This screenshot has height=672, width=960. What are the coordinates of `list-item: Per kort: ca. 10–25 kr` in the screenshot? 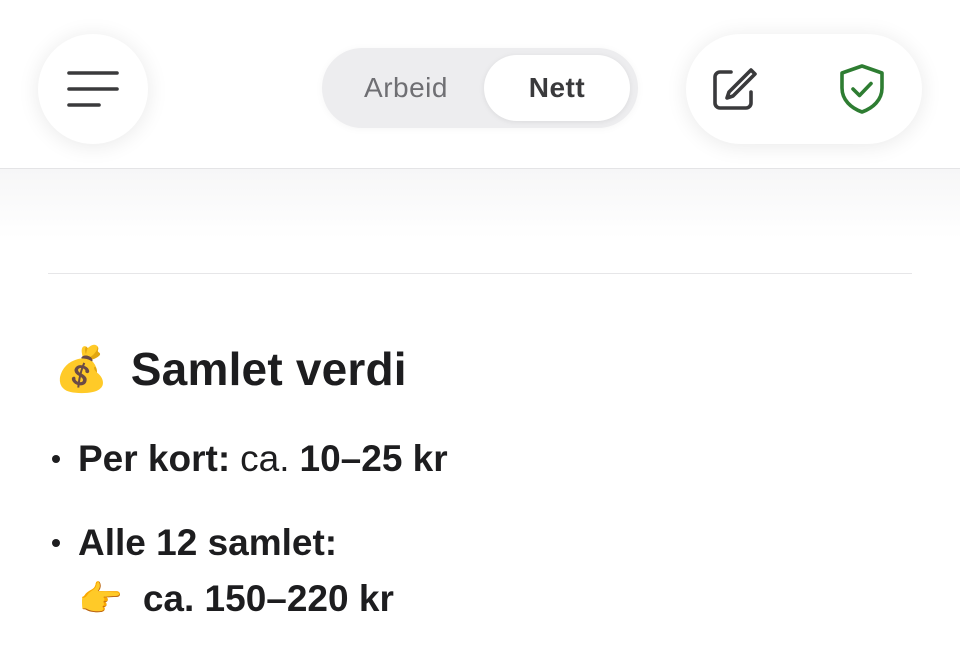 It's located at (250, 459).